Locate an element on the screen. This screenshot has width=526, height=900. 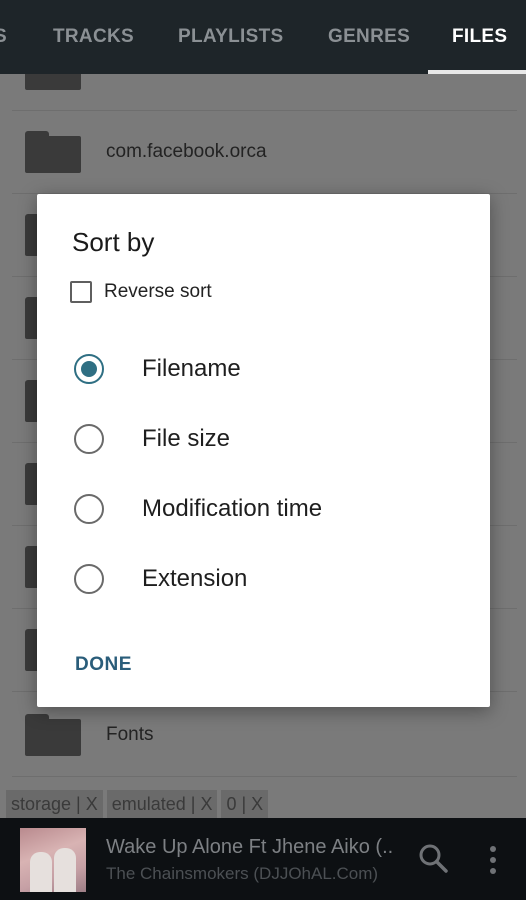
reverse-sort-label: Reverse sort is located at coordinates (158, 291).